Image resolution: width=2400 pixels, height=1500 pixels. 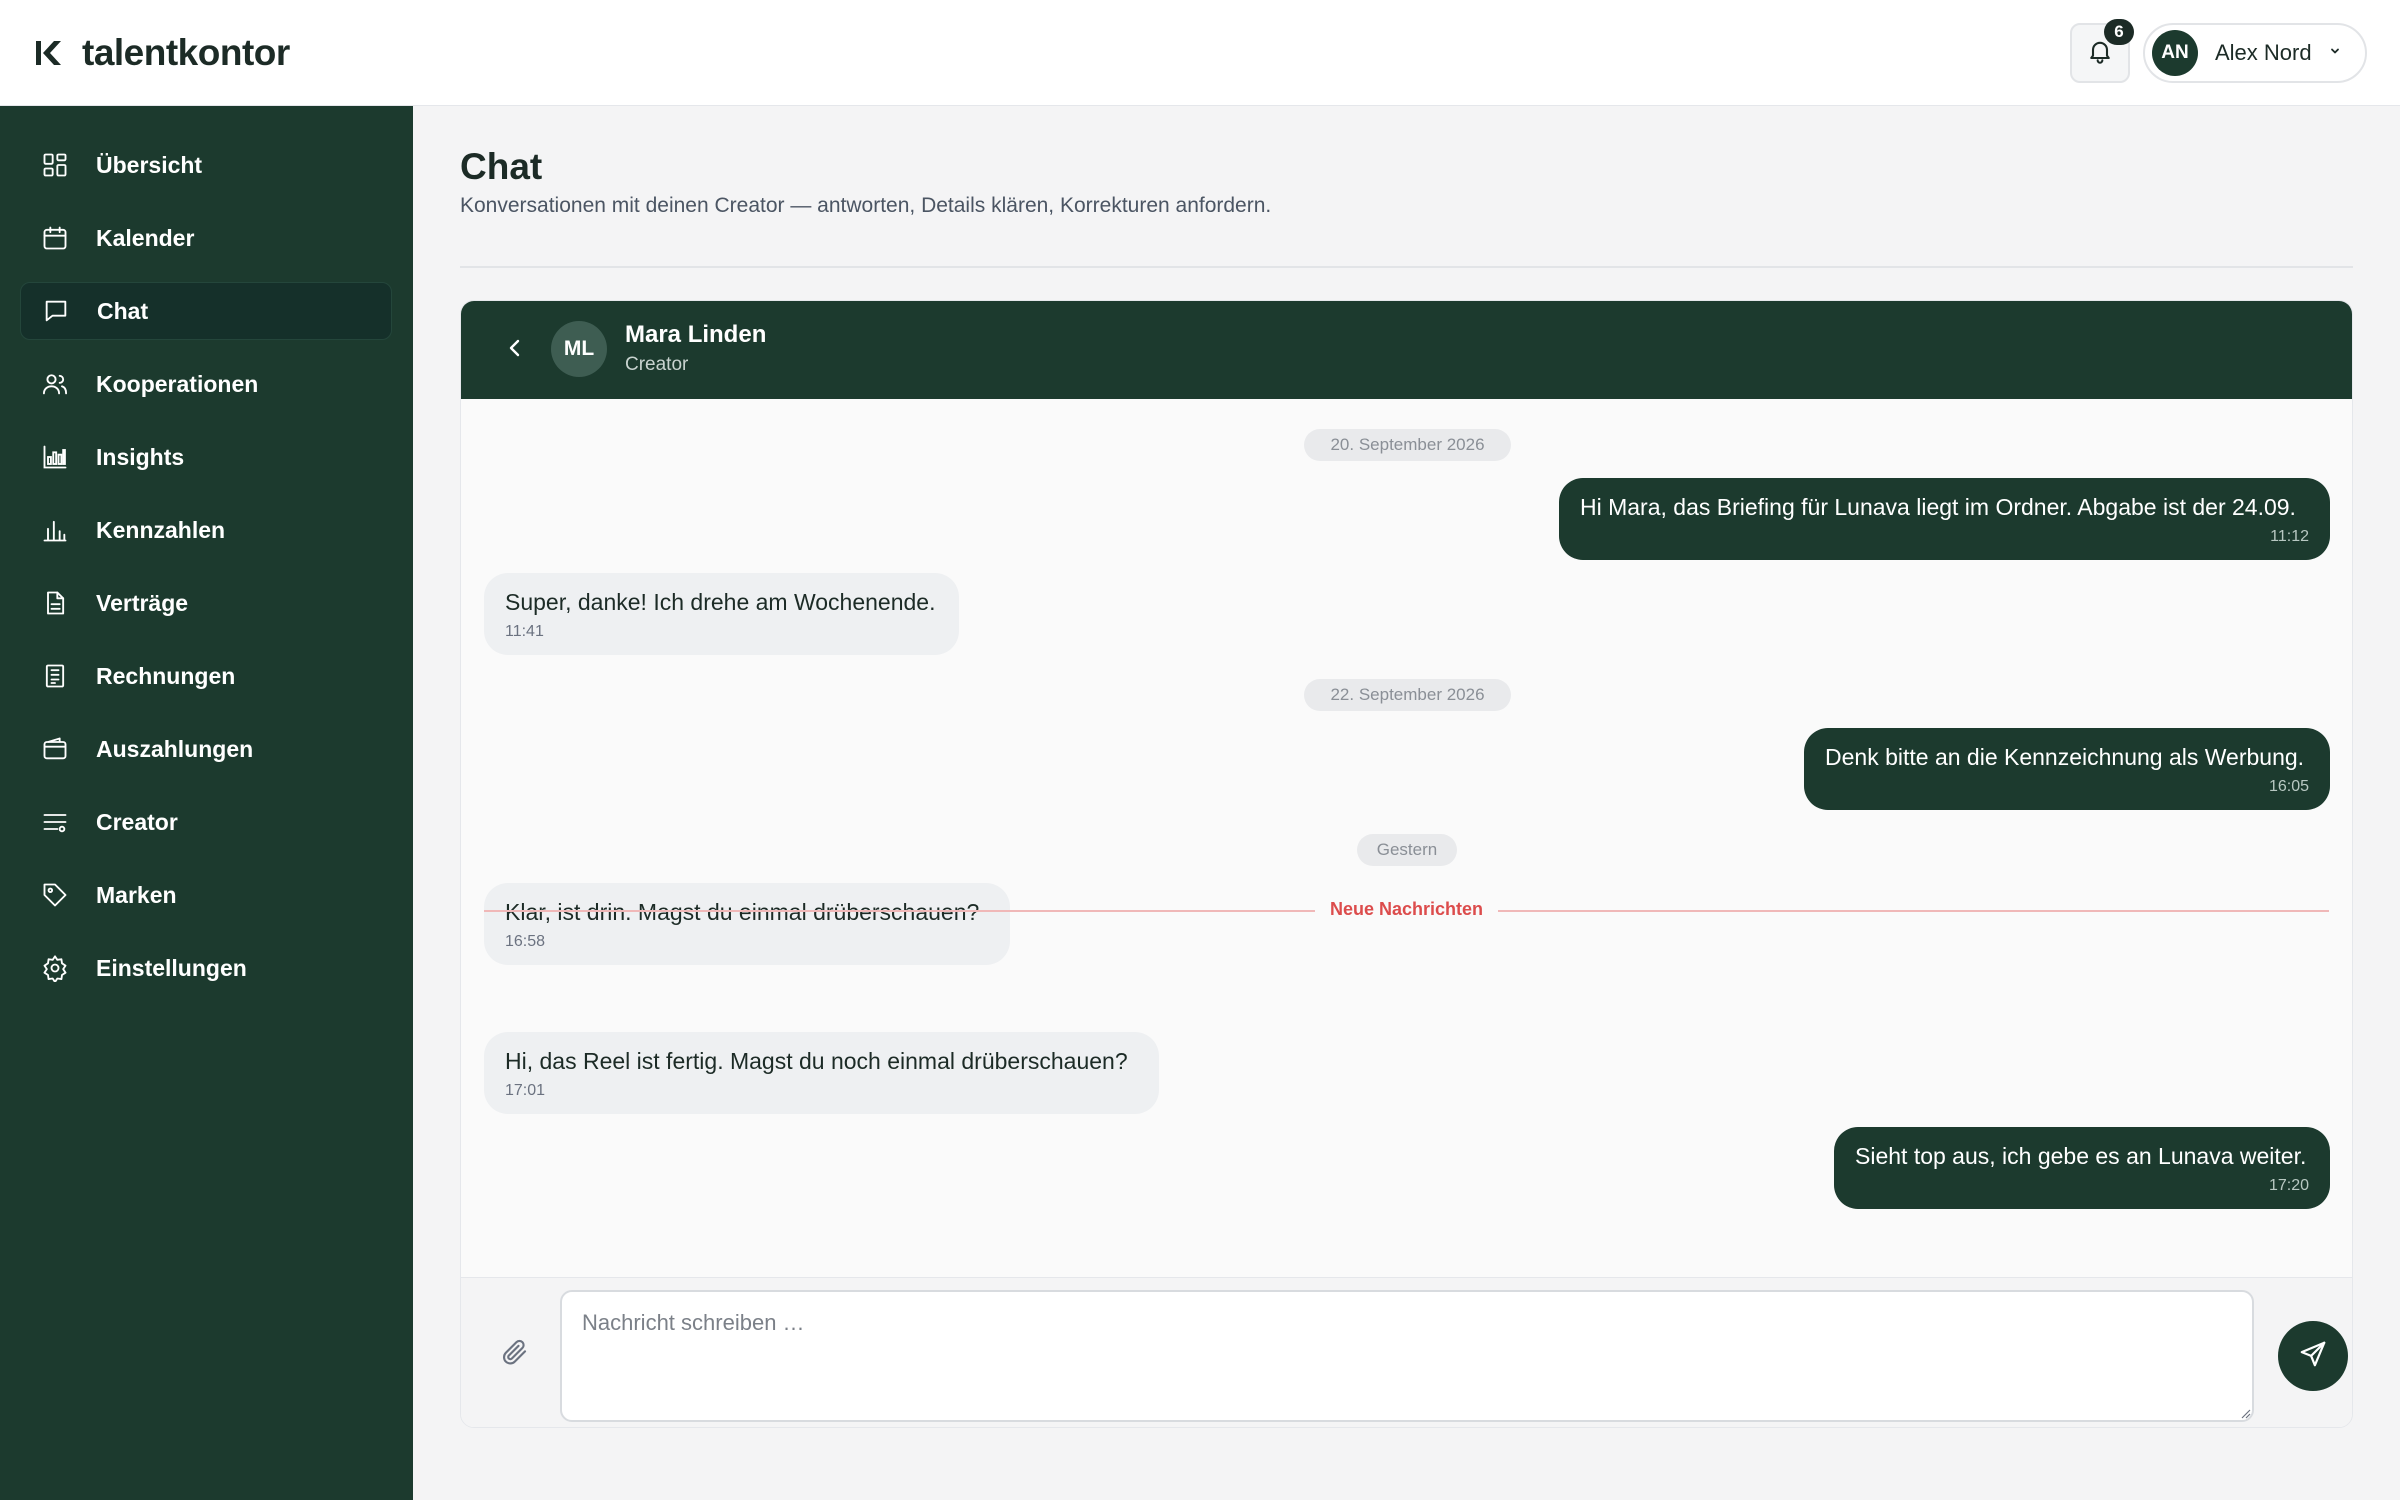 I want to click on sidebar-item-label: Kooperationen, so click(x=177, y=383).